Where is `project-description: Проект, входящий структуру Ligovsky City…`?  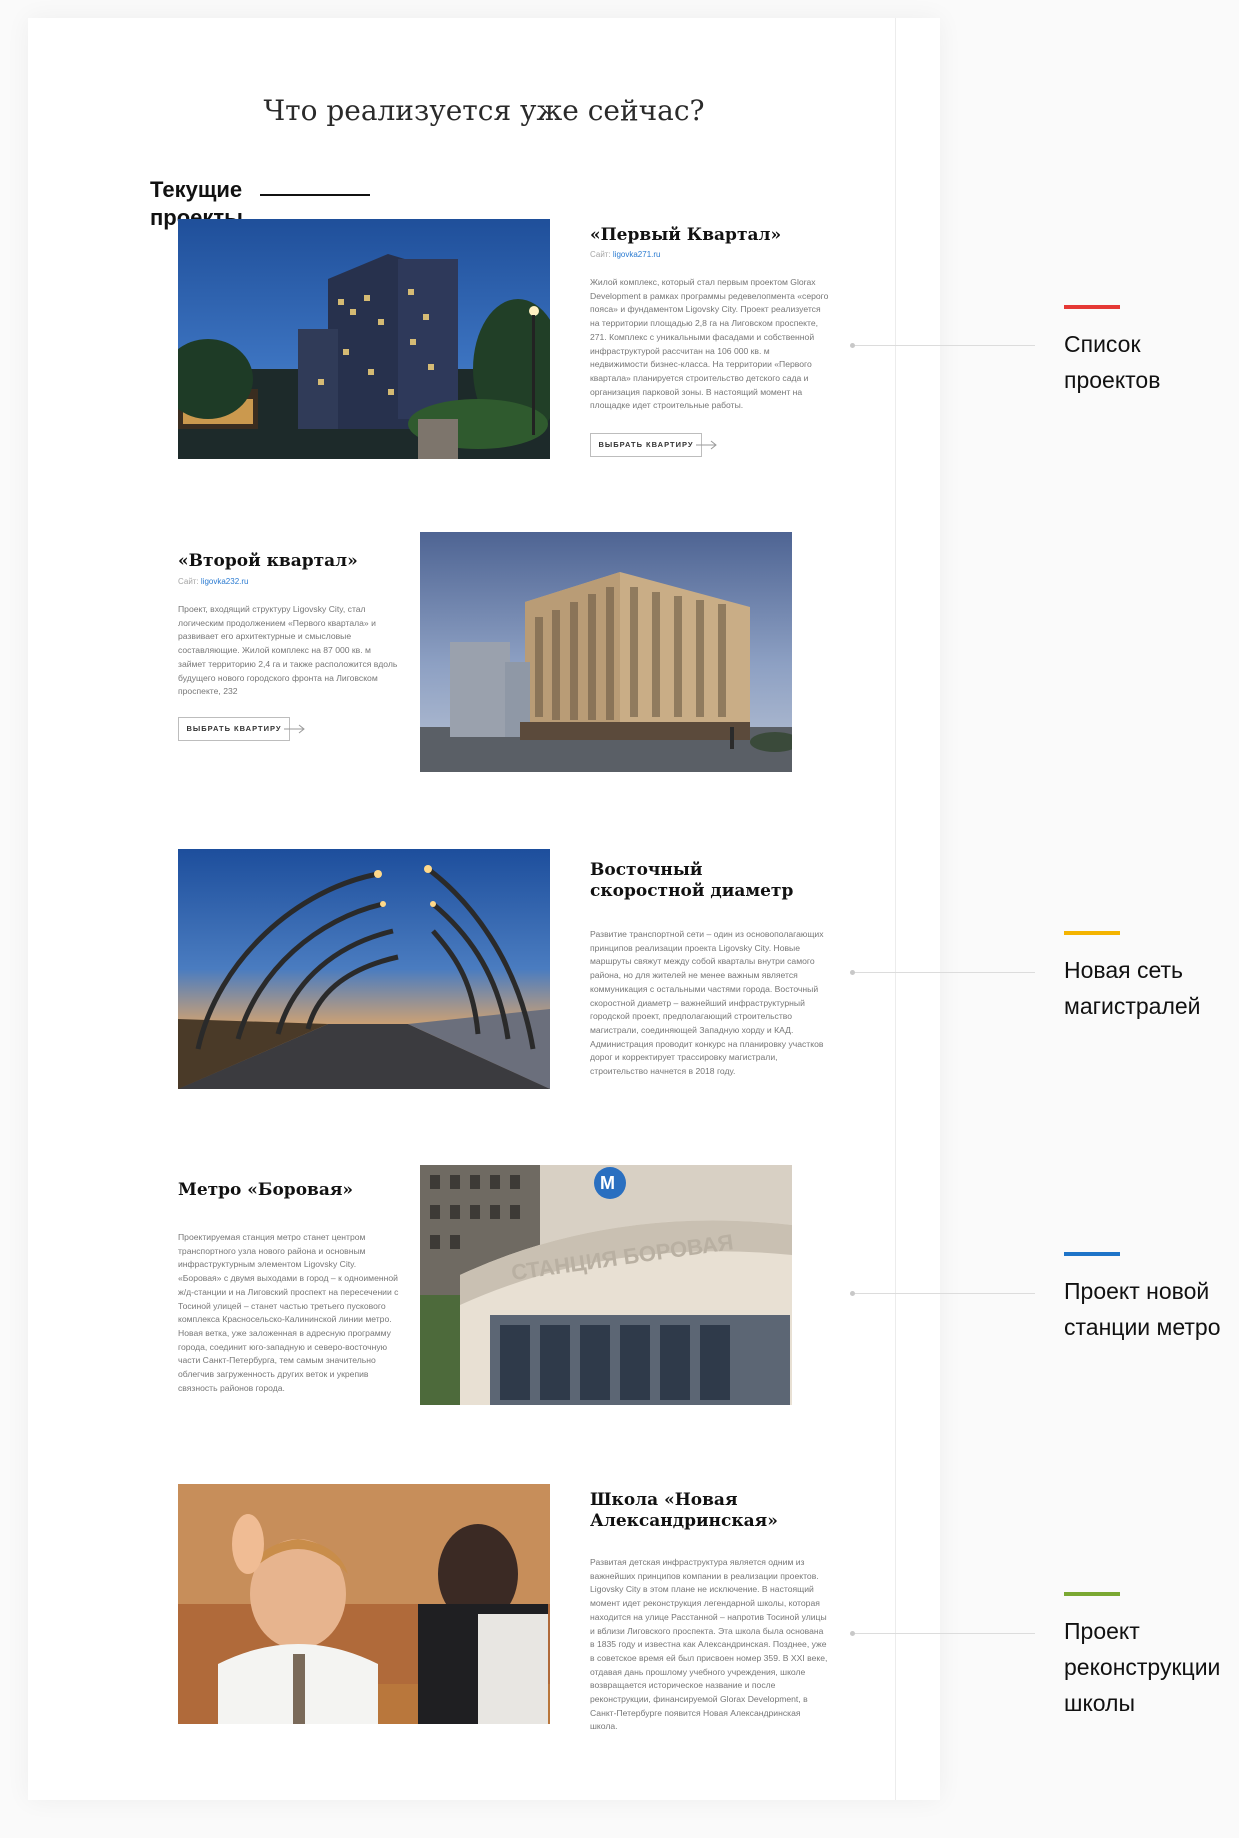 project-description: Проект, входящий структуру Ligovsky City… is located at coordinates (288, 650).